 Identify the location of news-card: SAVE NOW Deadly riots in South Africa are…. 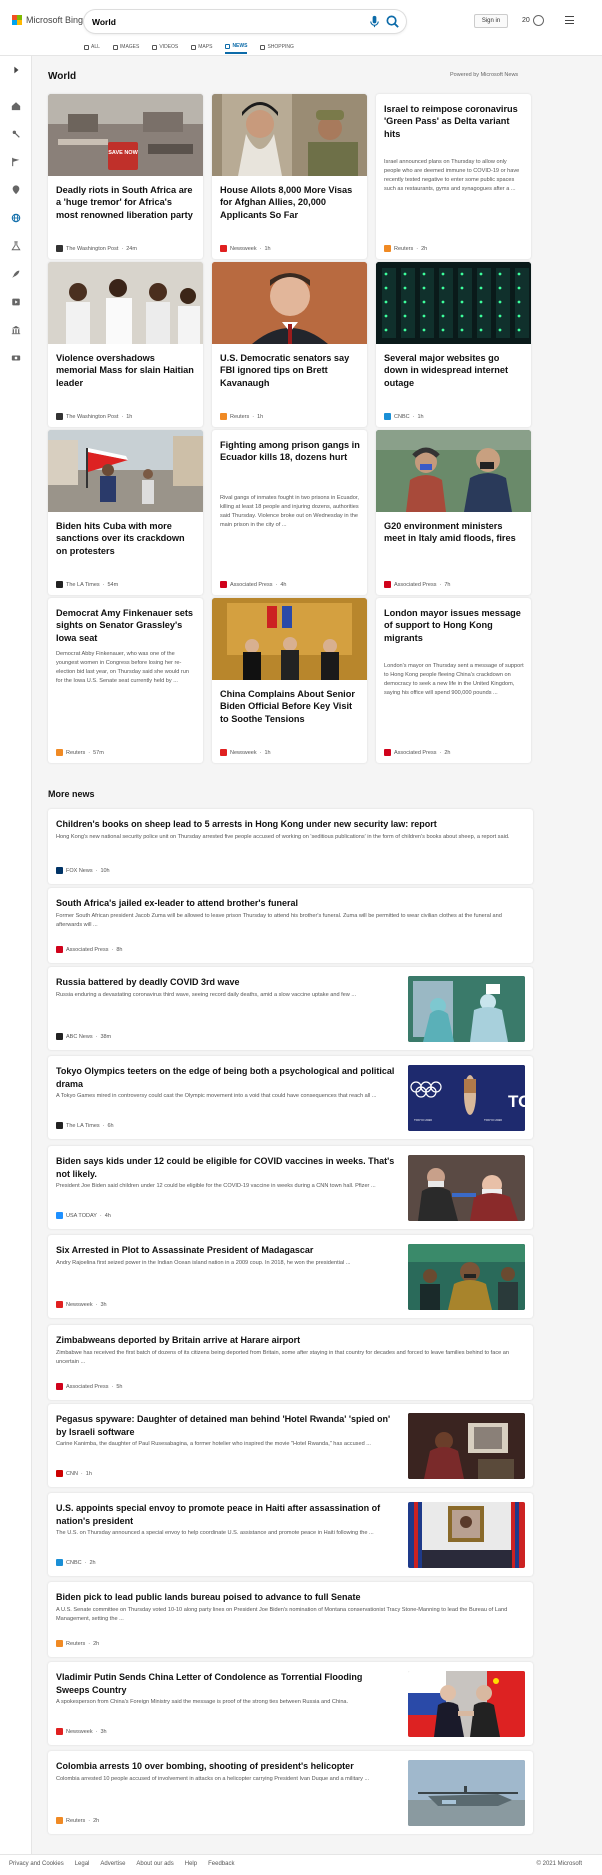
(125, 176).